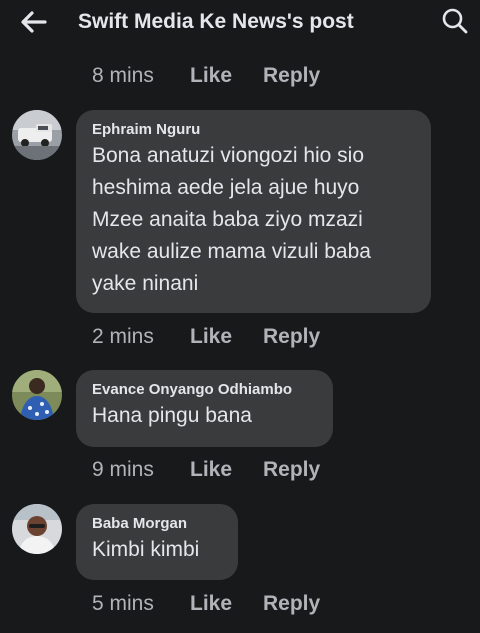  I want to click on comment-actions: 8 mins Like Reply, so click(206, 76).